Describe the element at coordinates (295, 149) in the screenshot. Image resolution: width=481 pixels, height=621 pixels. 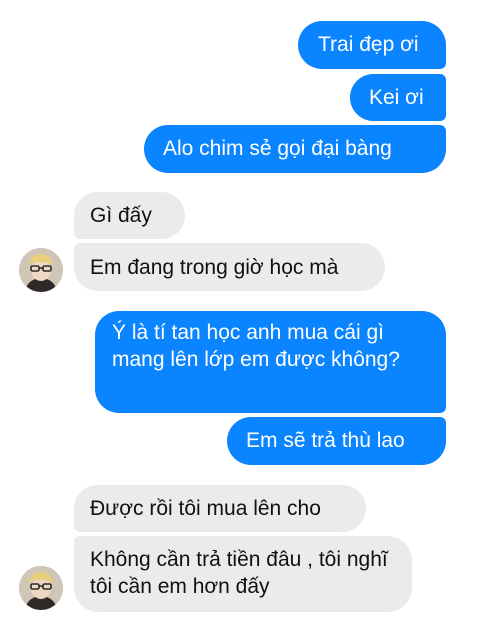
I see `sent-message-bubble: Alo chim sẻ gọi đại bàng` at that location.